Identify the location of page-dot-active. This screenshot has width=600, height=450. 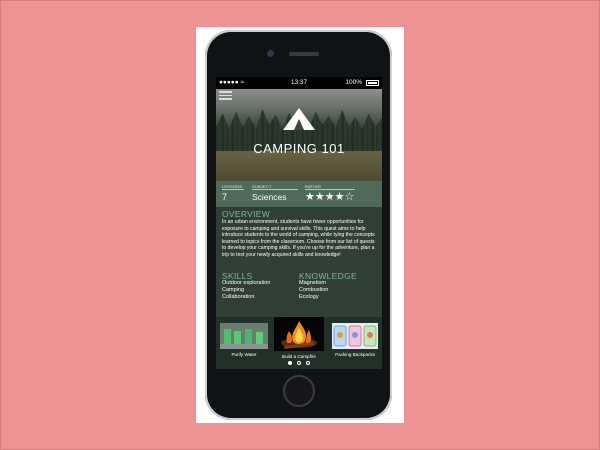
(290, 363).